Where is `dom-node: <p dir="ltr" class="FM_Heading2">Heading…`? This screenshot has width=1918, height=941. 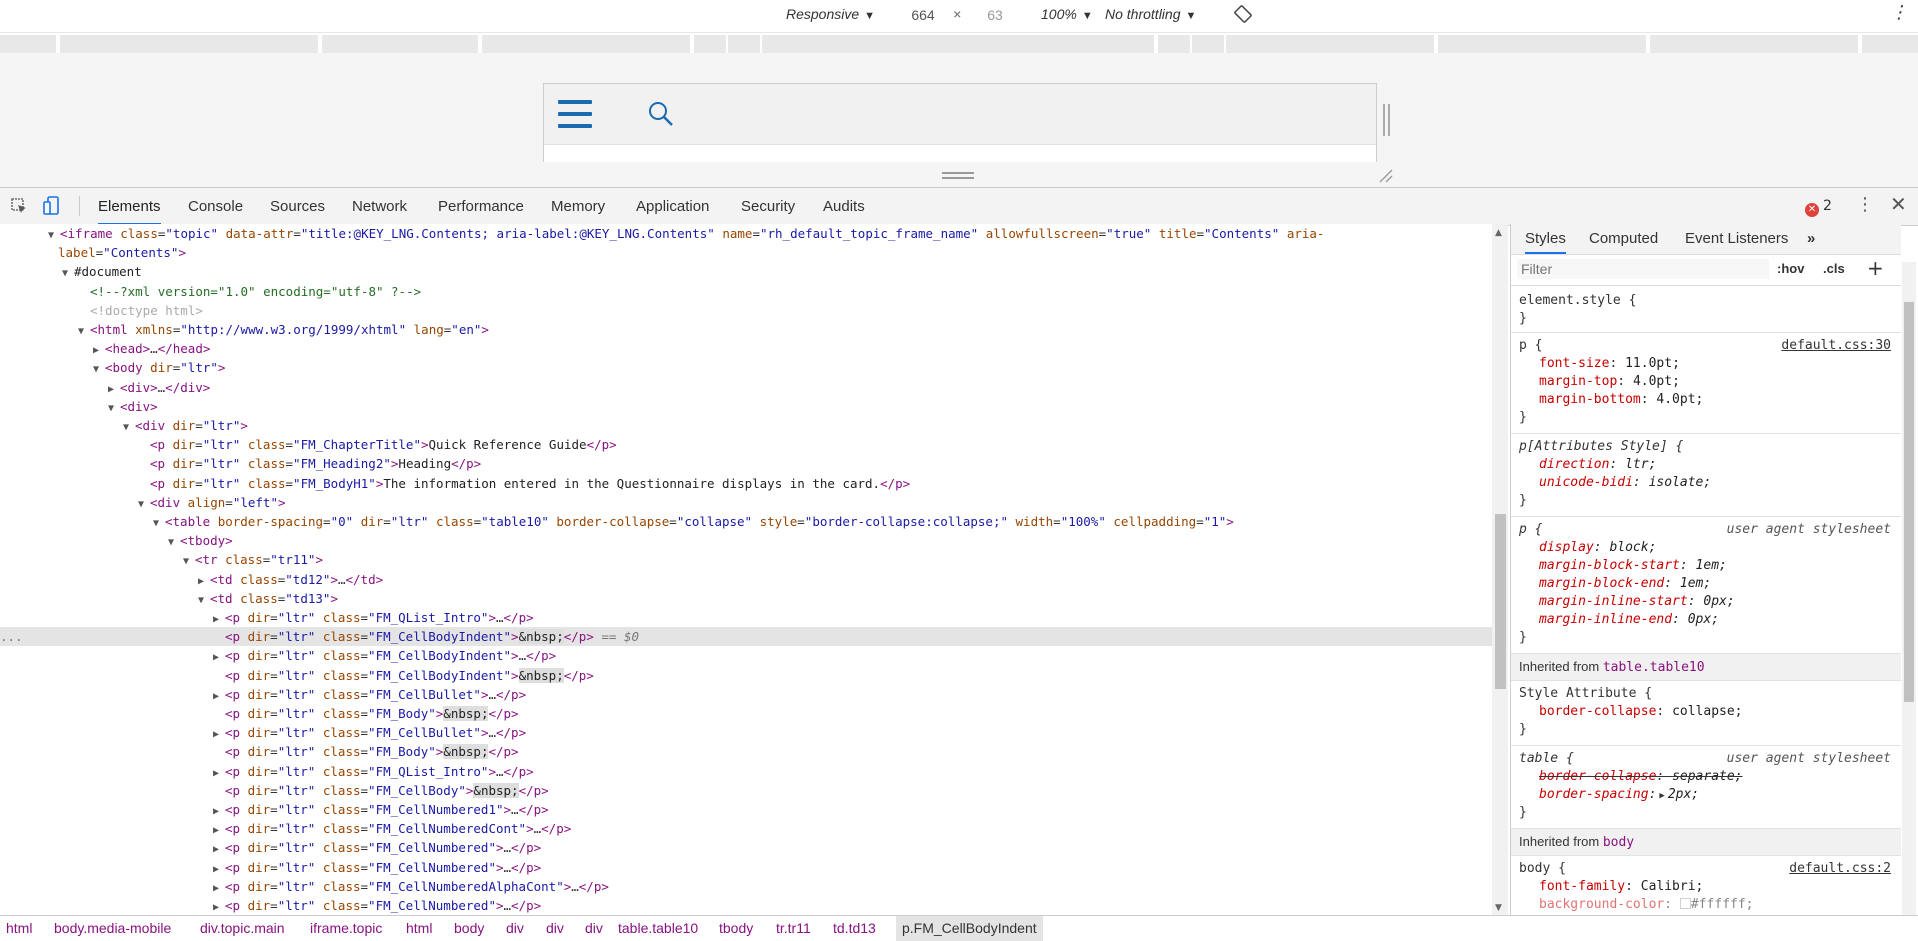 dom-node: <p dir="ltr" class="FM_Heading2">Heading… is located at coordinates (746, 463).